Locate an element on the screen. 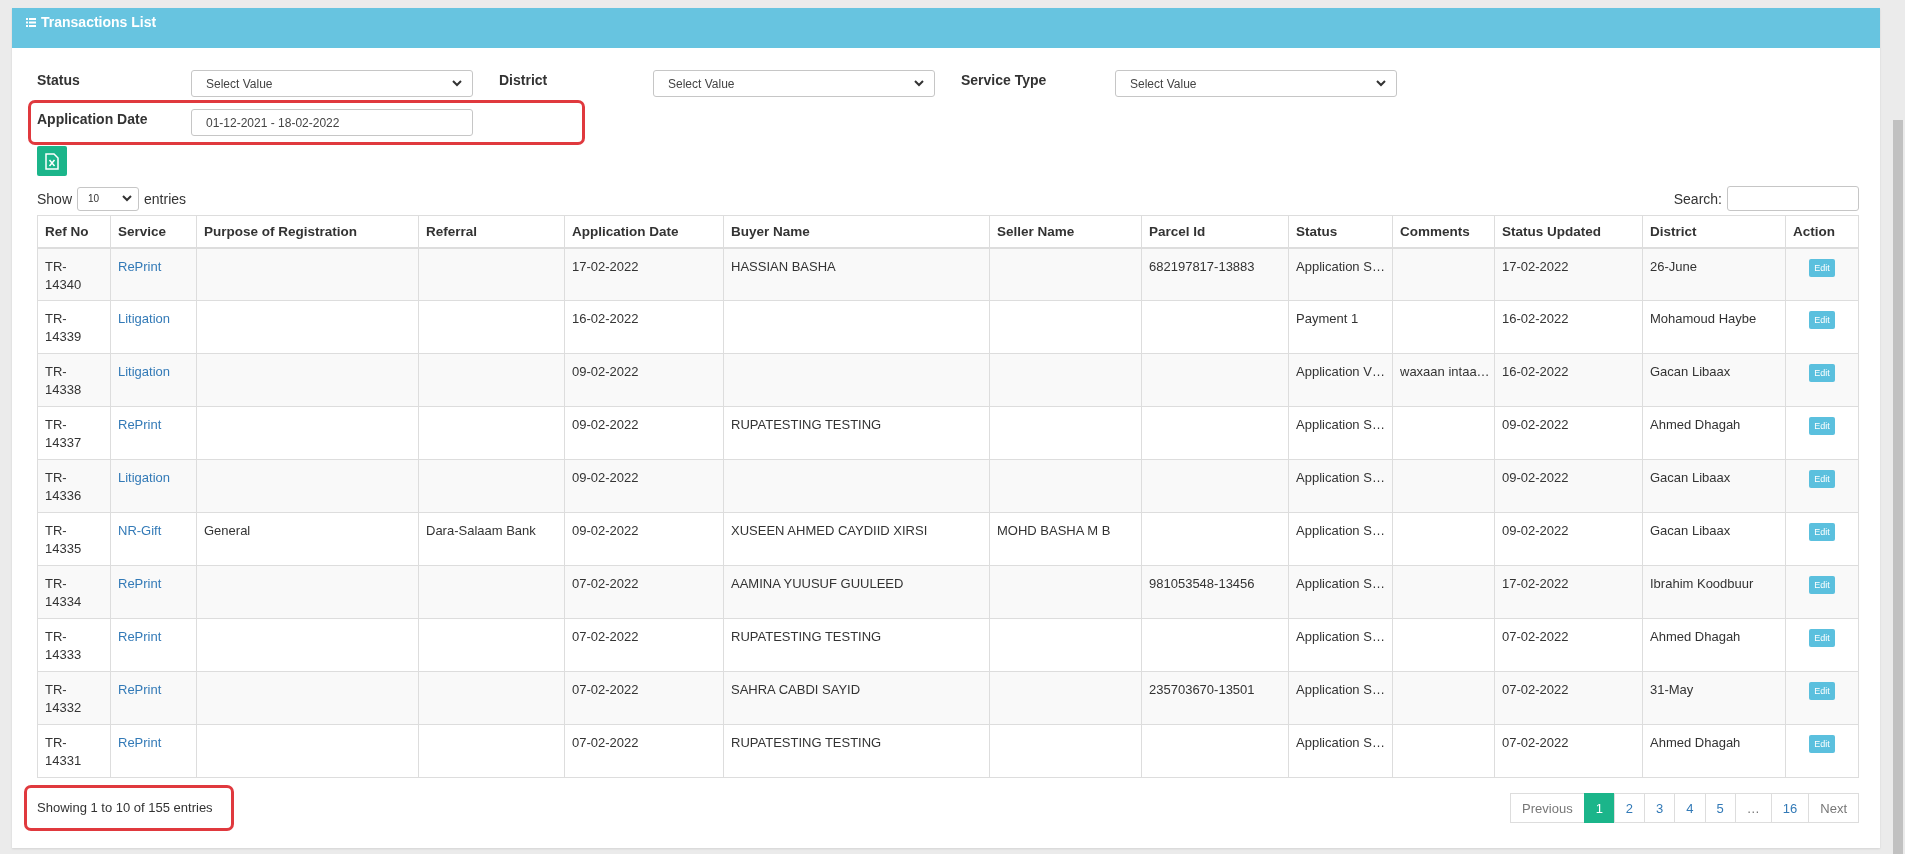 The image size is (1905, 854). table-cell: 26-June is located at coordinates (1673, 266).